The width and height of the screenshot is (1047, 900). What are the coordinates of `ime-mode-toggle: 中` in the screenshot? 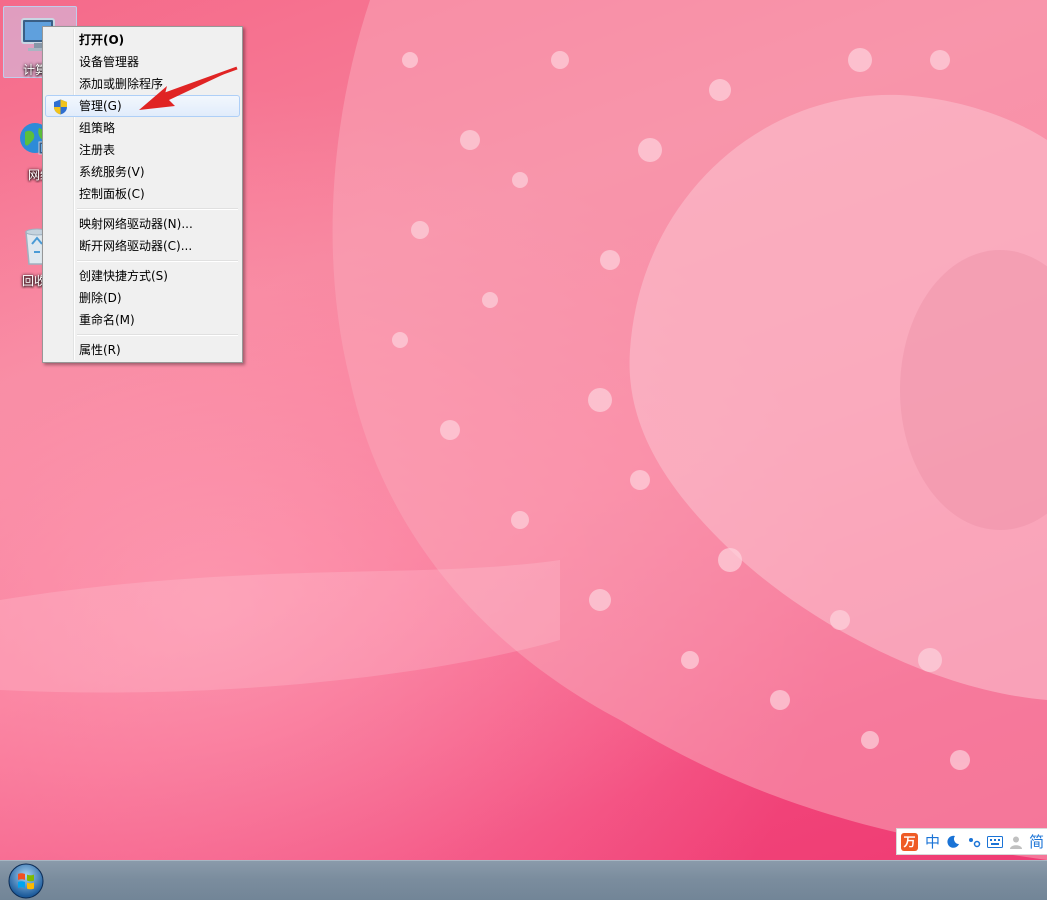 It's located at (932, 842).